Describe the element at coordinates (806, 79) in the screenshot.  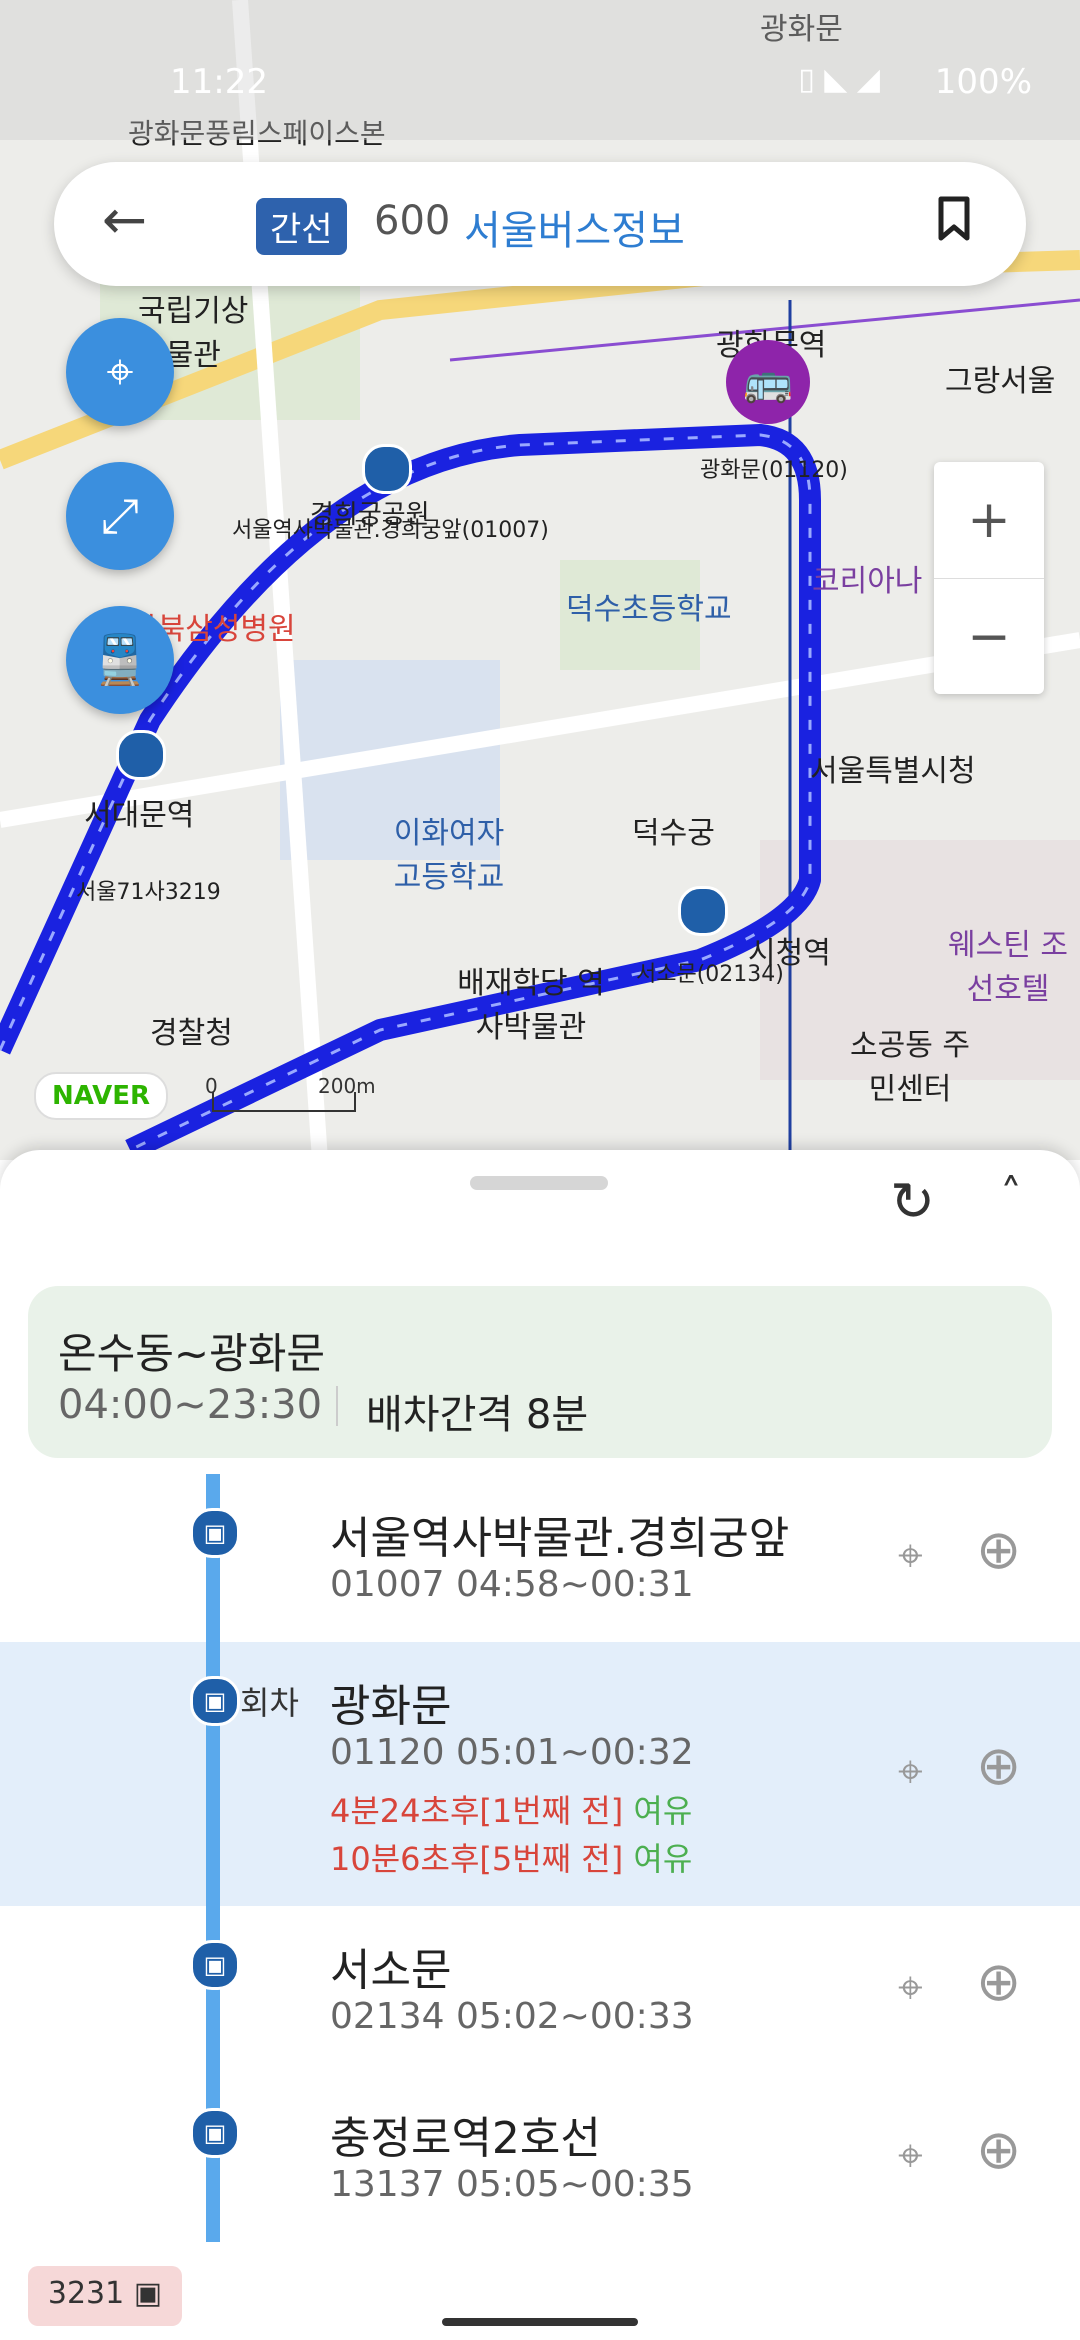
I see `vibrate-icon: ▯` at that location.